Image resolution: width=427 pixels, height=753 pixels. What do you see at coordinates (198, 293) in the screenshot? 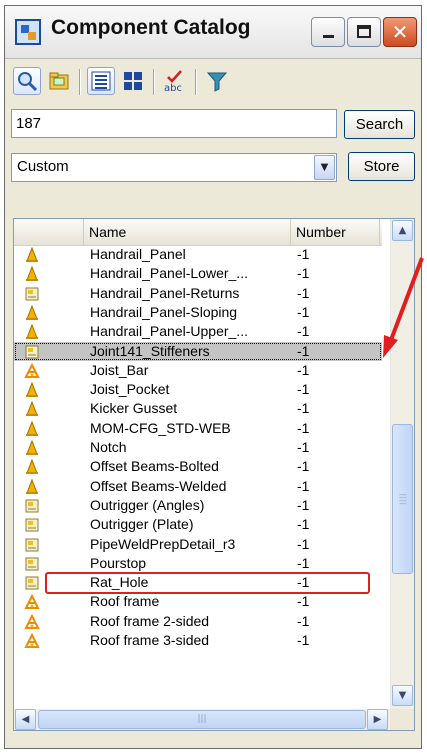
I see `list-item: Handrail_Panel-Returns -1` at bounding box center [198, 293].